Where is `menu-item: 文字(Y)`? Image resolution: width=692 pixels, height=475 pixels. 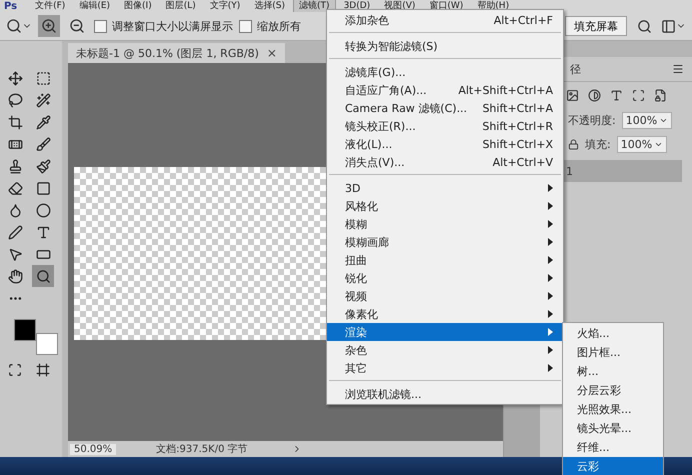 menu-item: 文字(Y) is located at coordinates (225, 6).